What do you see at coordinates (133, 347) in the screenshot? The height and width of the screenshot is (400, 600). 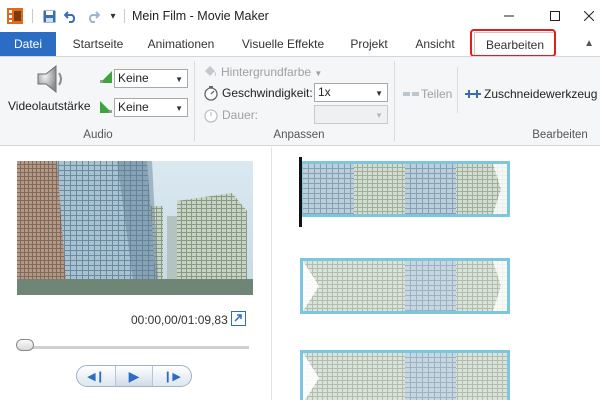 I see `seek-slider-track` at bounding box center [133, 347].